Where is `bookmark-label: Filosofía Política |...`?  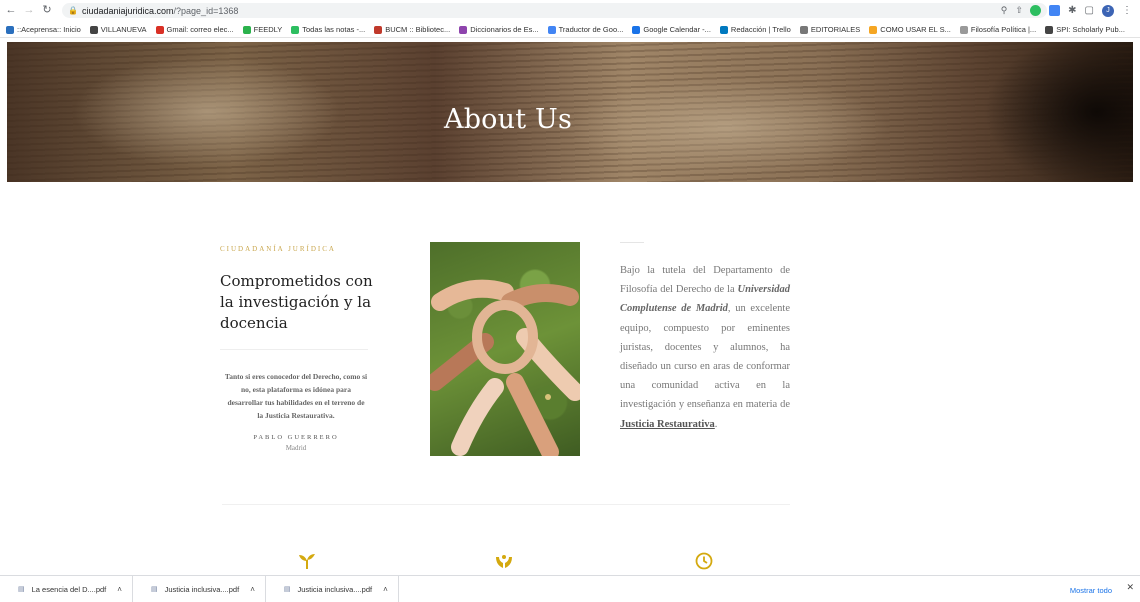 bookmark-label: Filosofía Política |... is located at coordinates (1003, 29).